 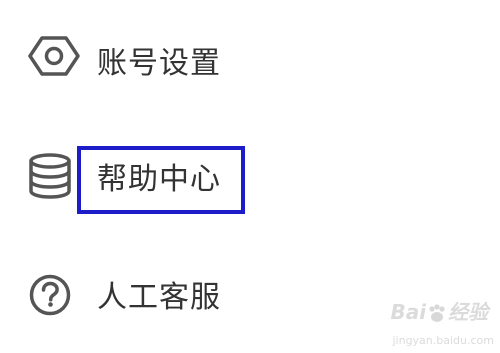 I want to click on baidu-watermark: Bai 经验 jingyan.baidu.com, so click(x=442, y=322).